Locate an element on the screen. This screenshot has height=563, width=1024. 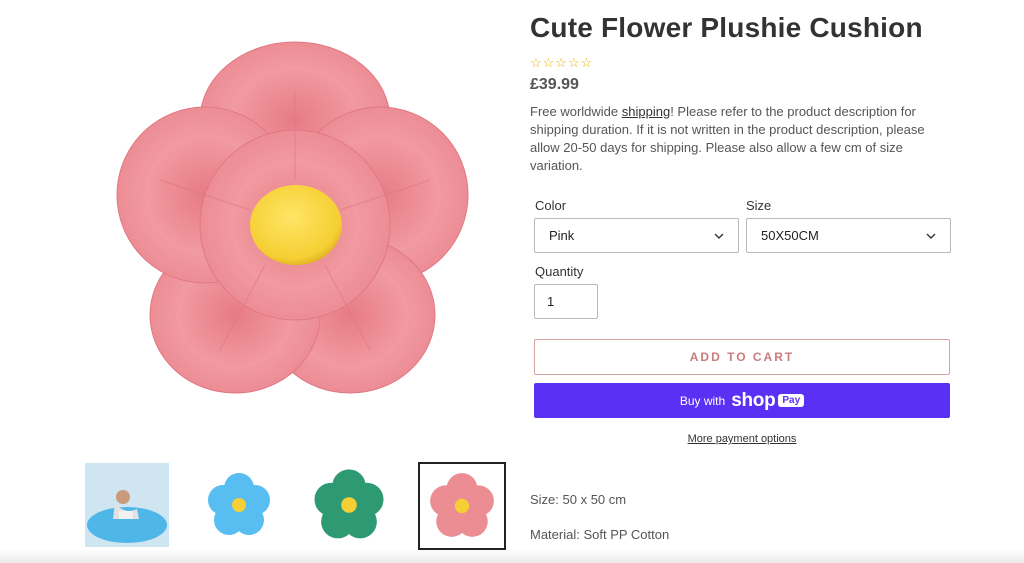
product-price: £39.99 is located at coordinates (554, 84).